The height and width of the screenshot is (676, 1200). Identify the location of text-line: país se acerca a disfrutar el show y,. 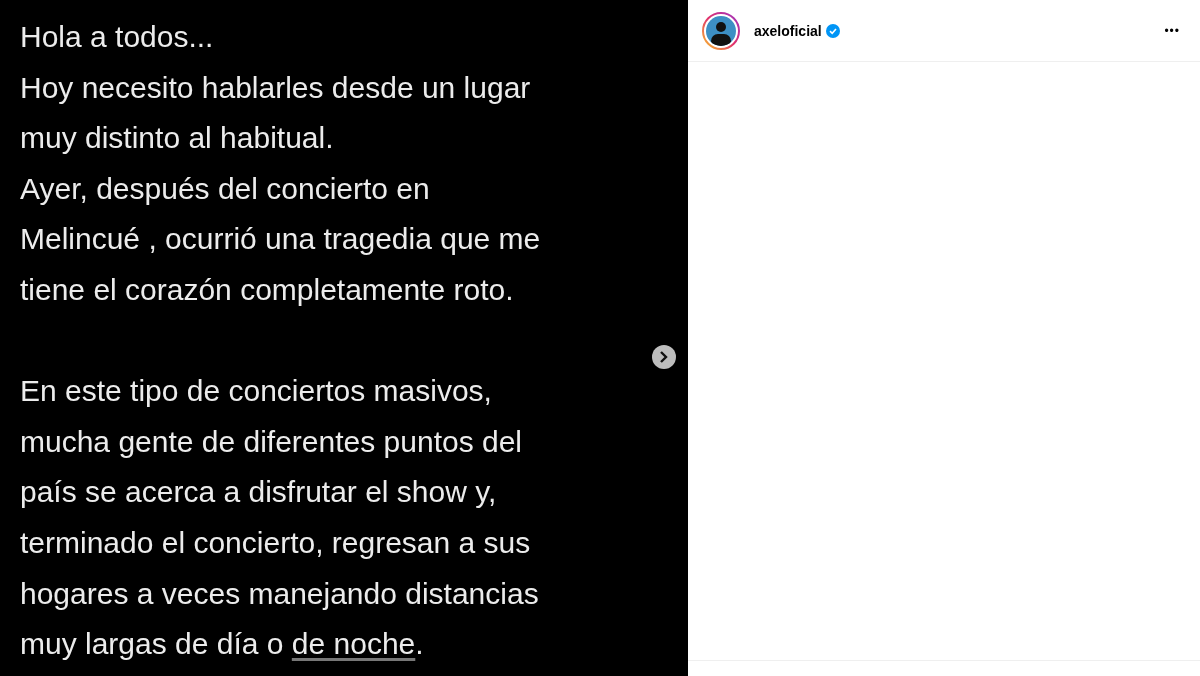
(258, 492).